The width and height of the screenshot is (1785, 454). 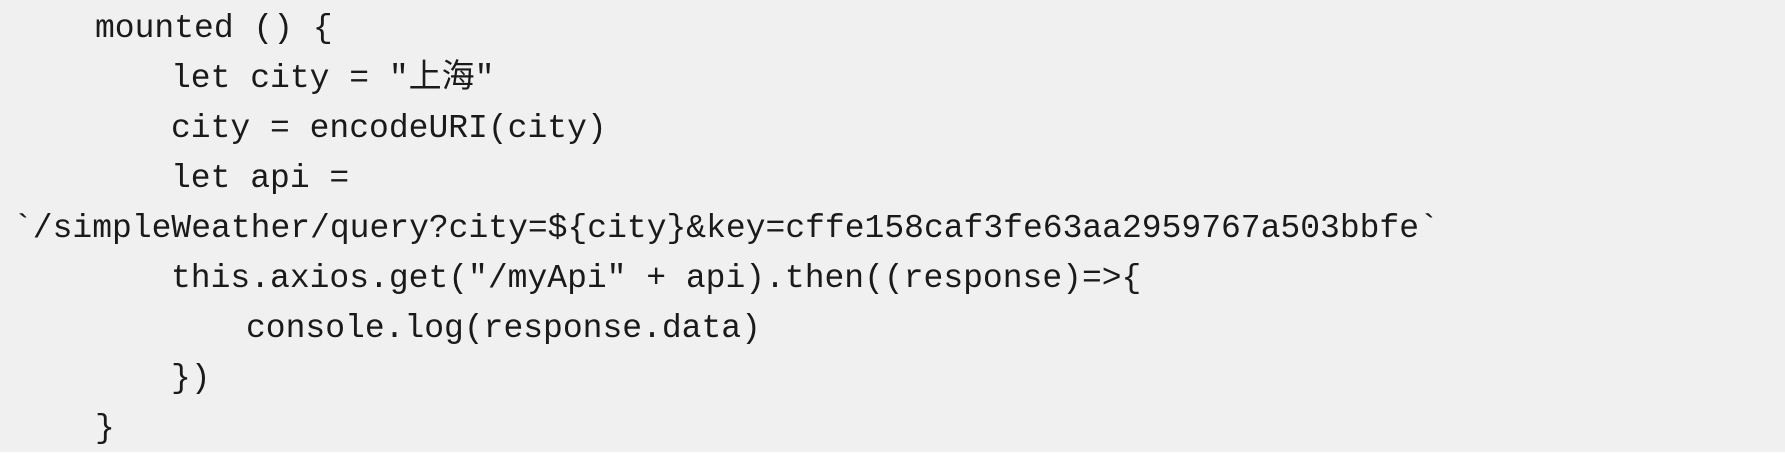 I want to click on code-line-let-city: let city = "上海", so click(x=333, y=78).